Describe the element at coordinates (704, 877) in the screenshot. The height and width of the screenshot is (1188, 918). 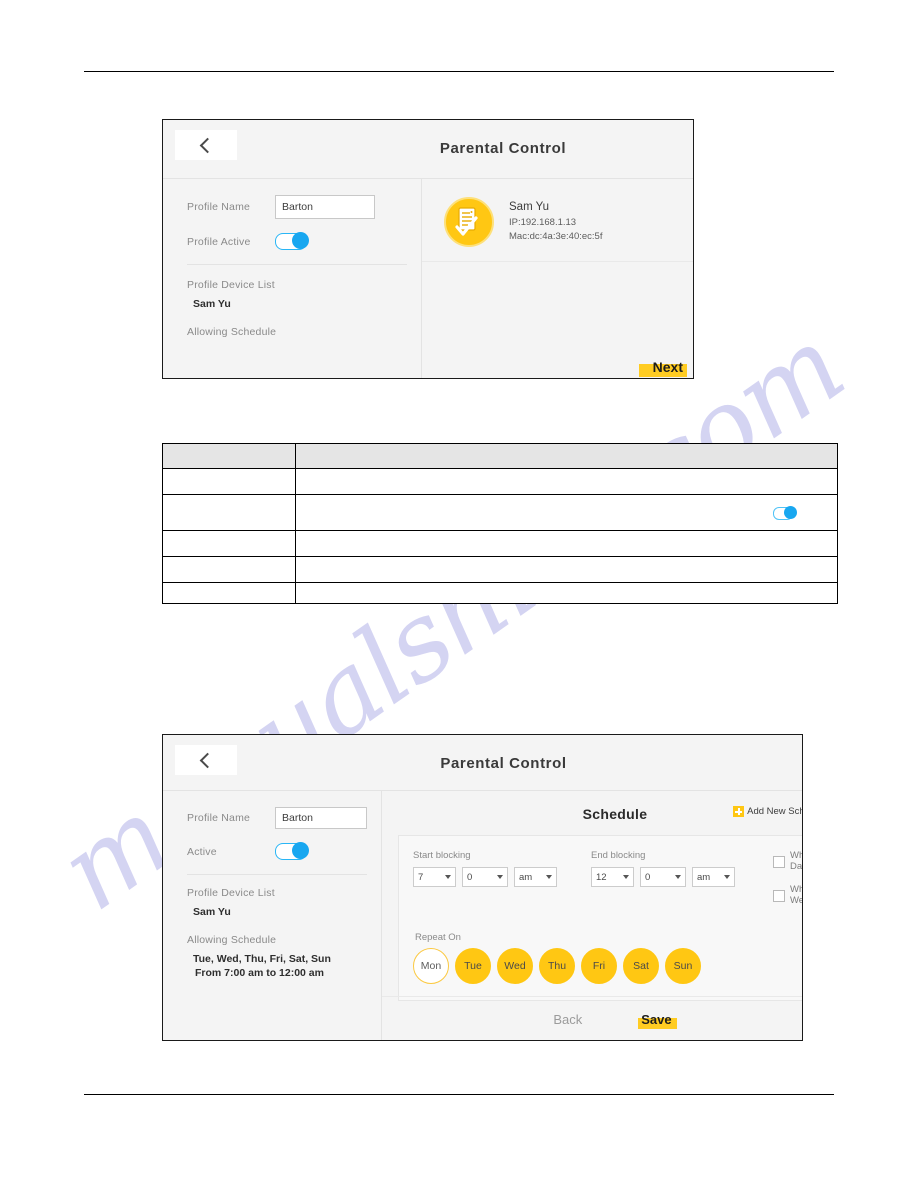
I see `end-meridiem-value: am` at that location.